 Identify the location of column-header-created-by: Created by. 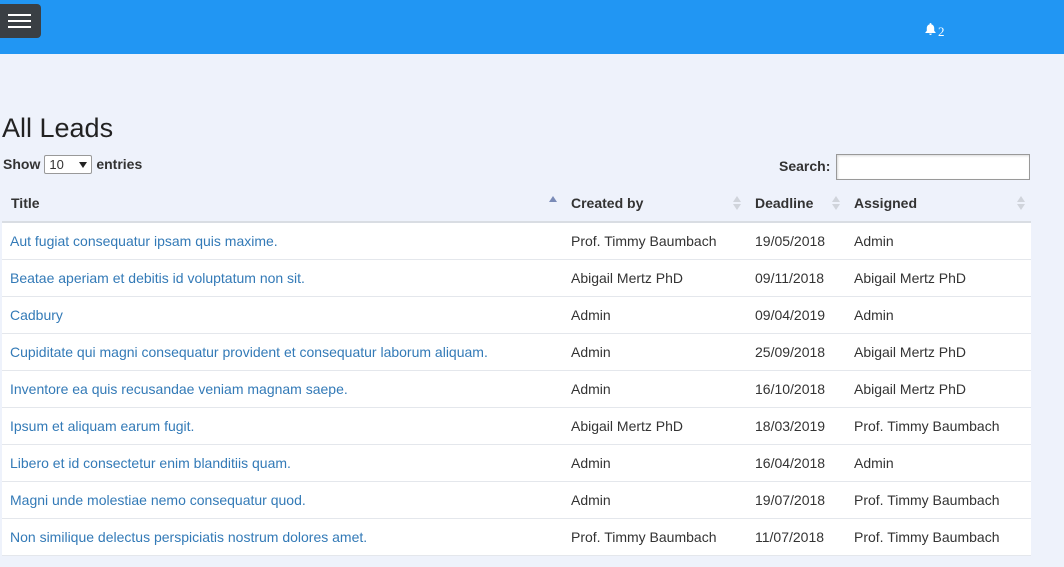
(607, 203).